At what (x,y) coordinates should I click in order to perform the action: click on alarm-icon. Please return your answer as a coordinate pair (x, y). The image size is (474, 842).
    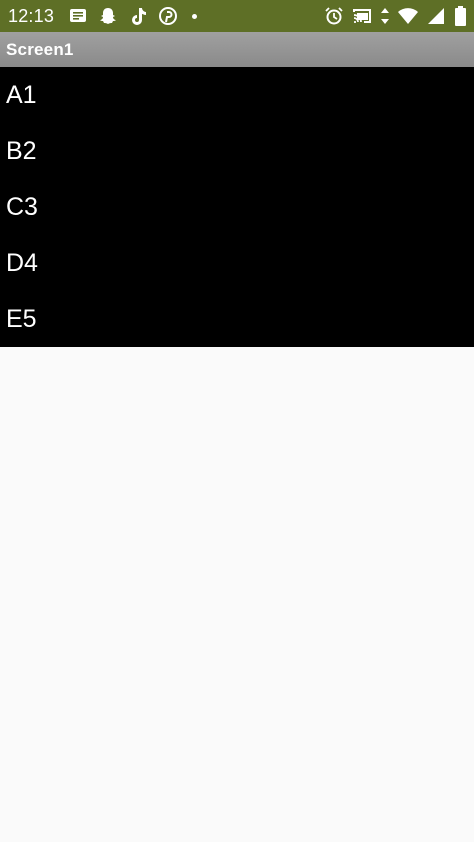
    Looking at the image, I should click on (334, 16).